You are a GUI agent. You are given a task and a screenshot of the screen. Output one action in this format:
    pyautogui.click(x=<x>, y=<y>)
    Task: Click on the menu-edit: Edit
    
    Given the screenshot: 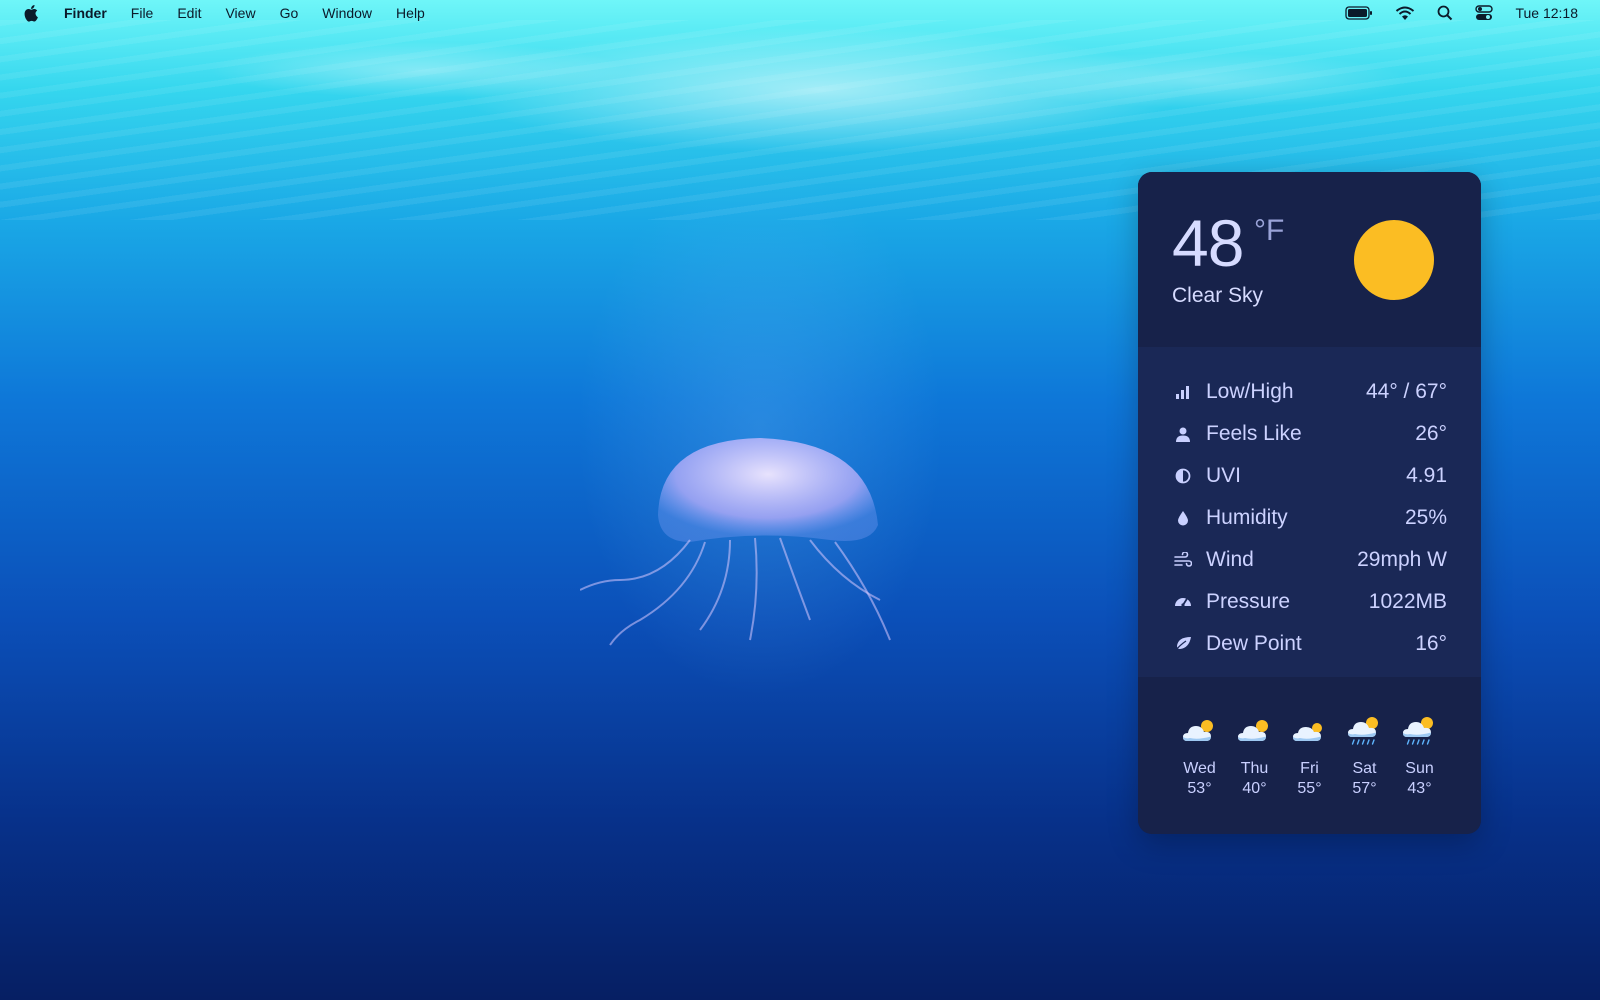 What is the action you would take?
    pyautogui.click(x=189, y=13)
    